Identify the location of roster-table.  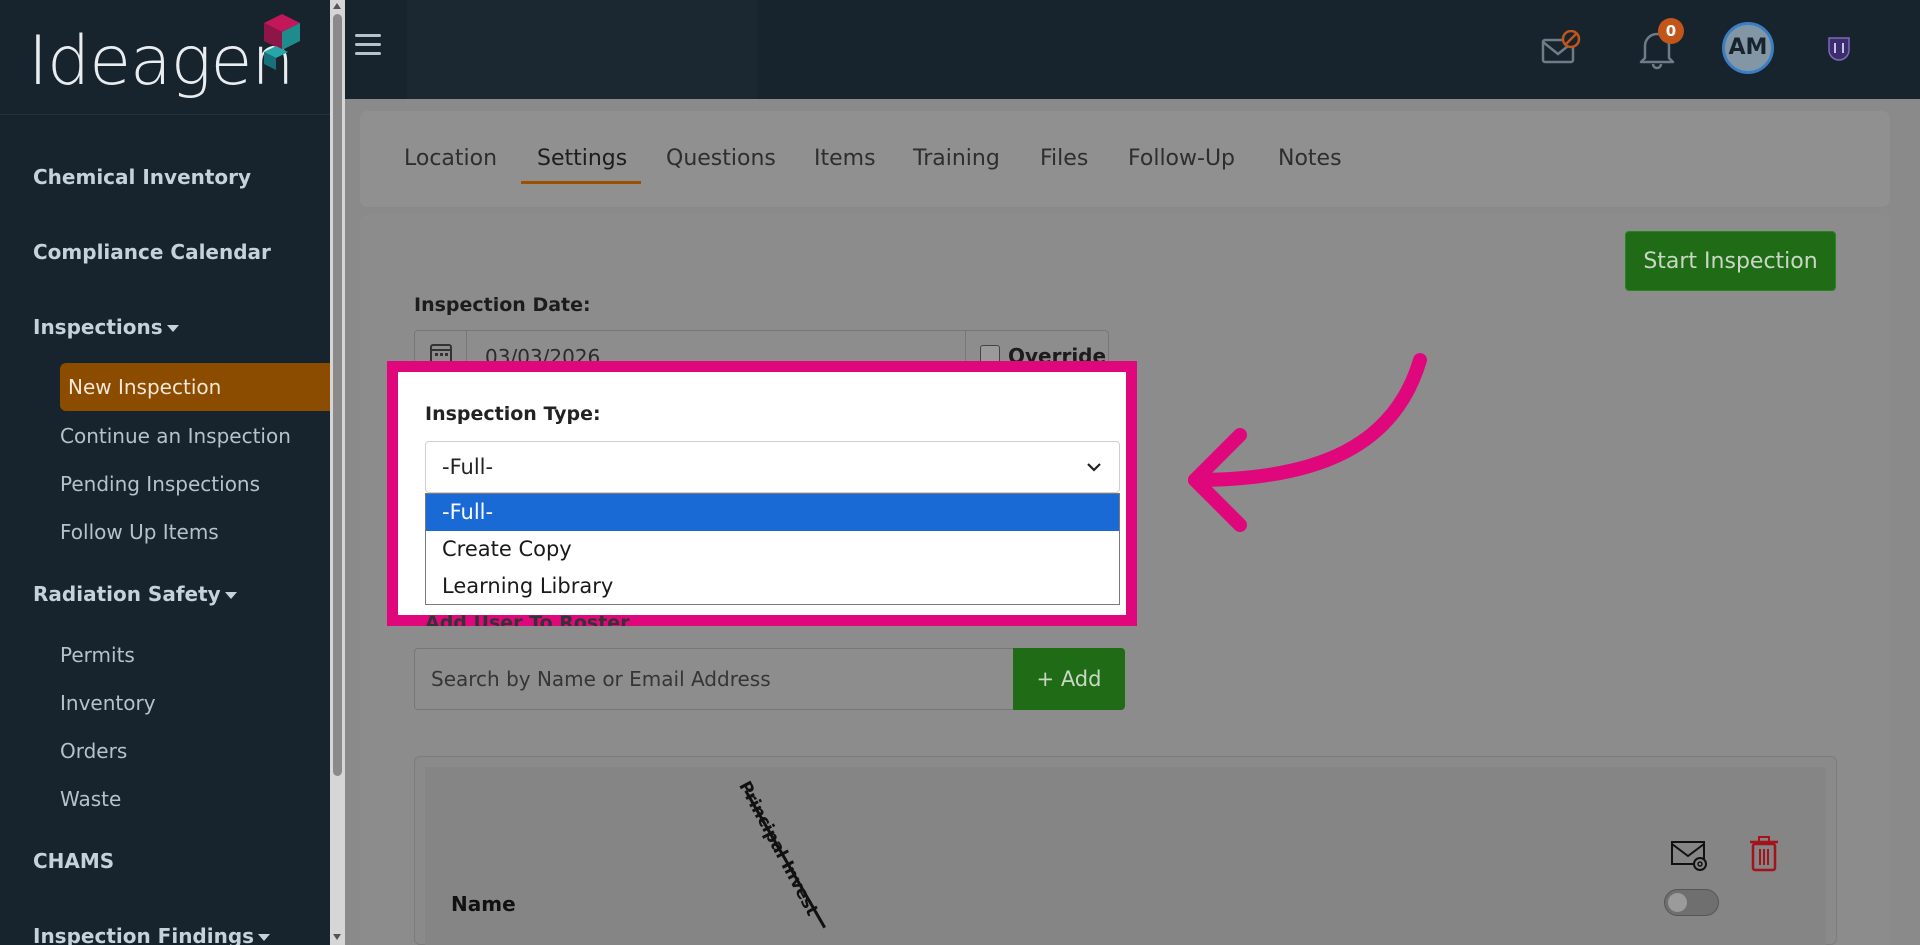
(1125, 850).